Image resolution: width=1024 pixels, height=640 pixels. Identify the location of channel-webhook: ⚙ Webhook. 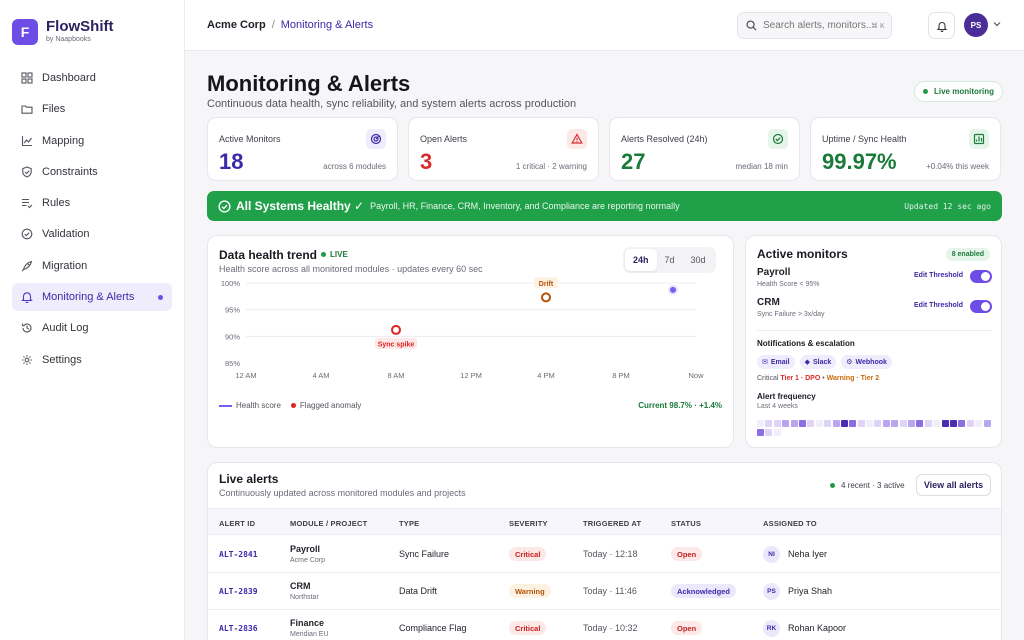
(866, 362).